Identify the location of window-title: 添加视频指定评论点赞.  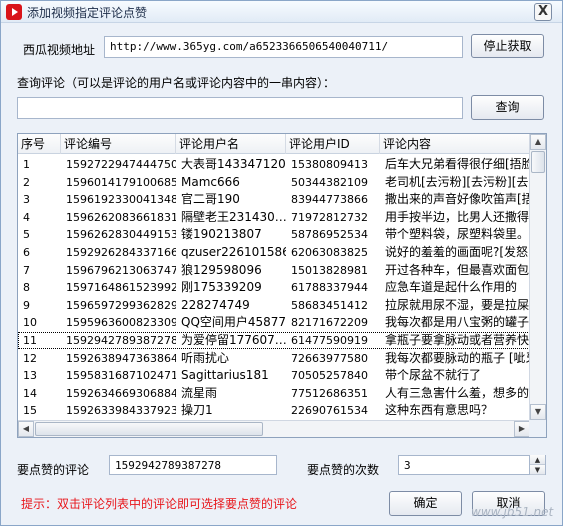
(87, 13).